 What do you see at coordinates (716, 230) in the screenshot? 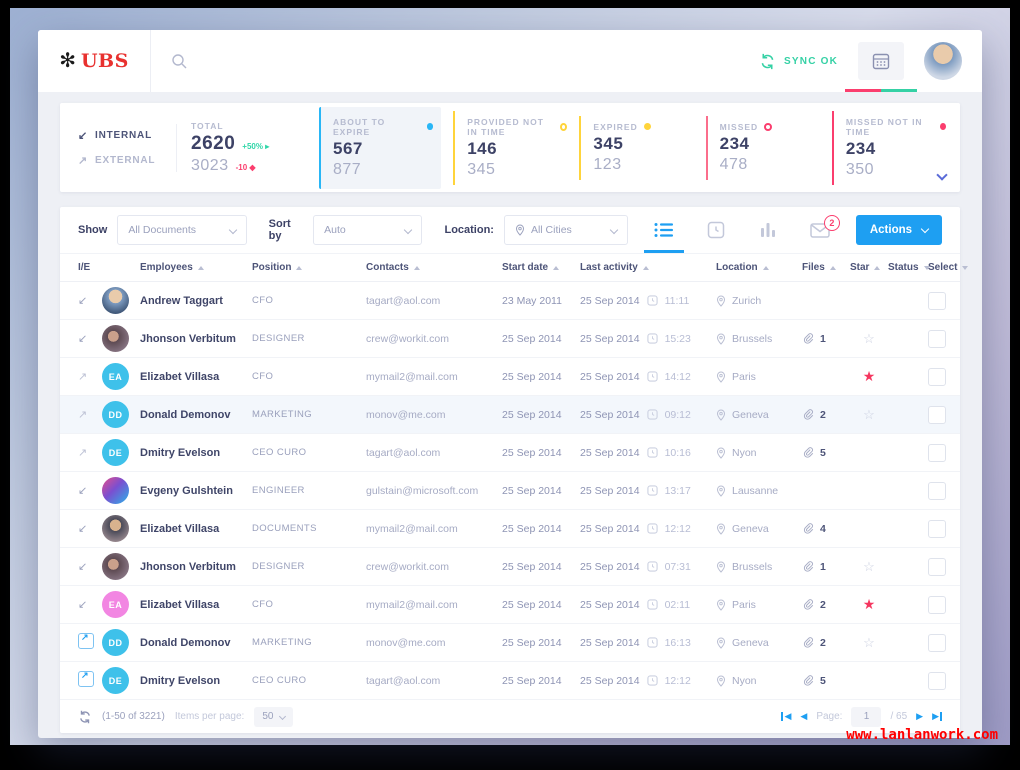
I see `schedule-view-tab` at bounding box center [716, 230].